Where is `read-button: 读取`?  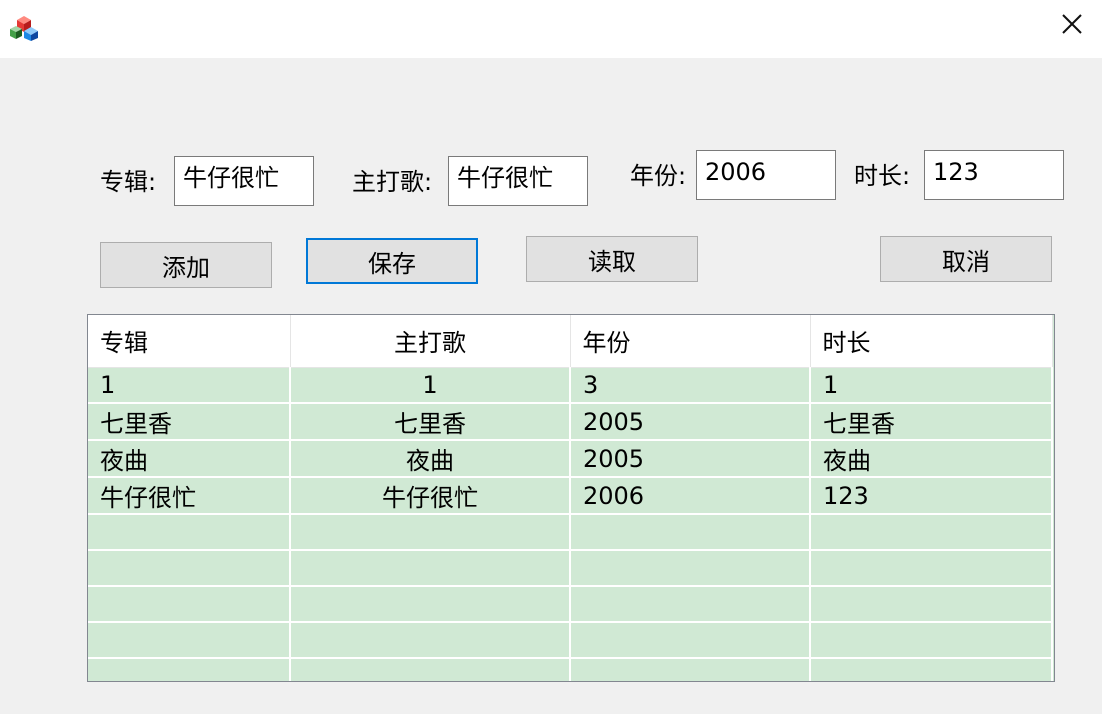 read-button: 读取 is located at coordinates (612, 259).